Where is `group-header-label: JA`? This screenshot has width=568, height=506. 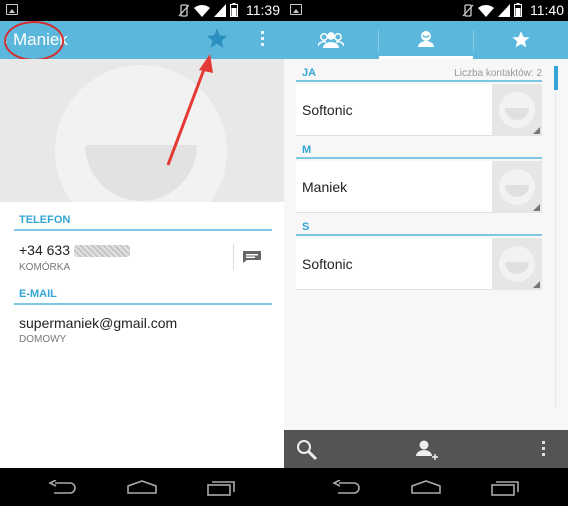
group-header-label: JA is located at coordinates (309, 73).